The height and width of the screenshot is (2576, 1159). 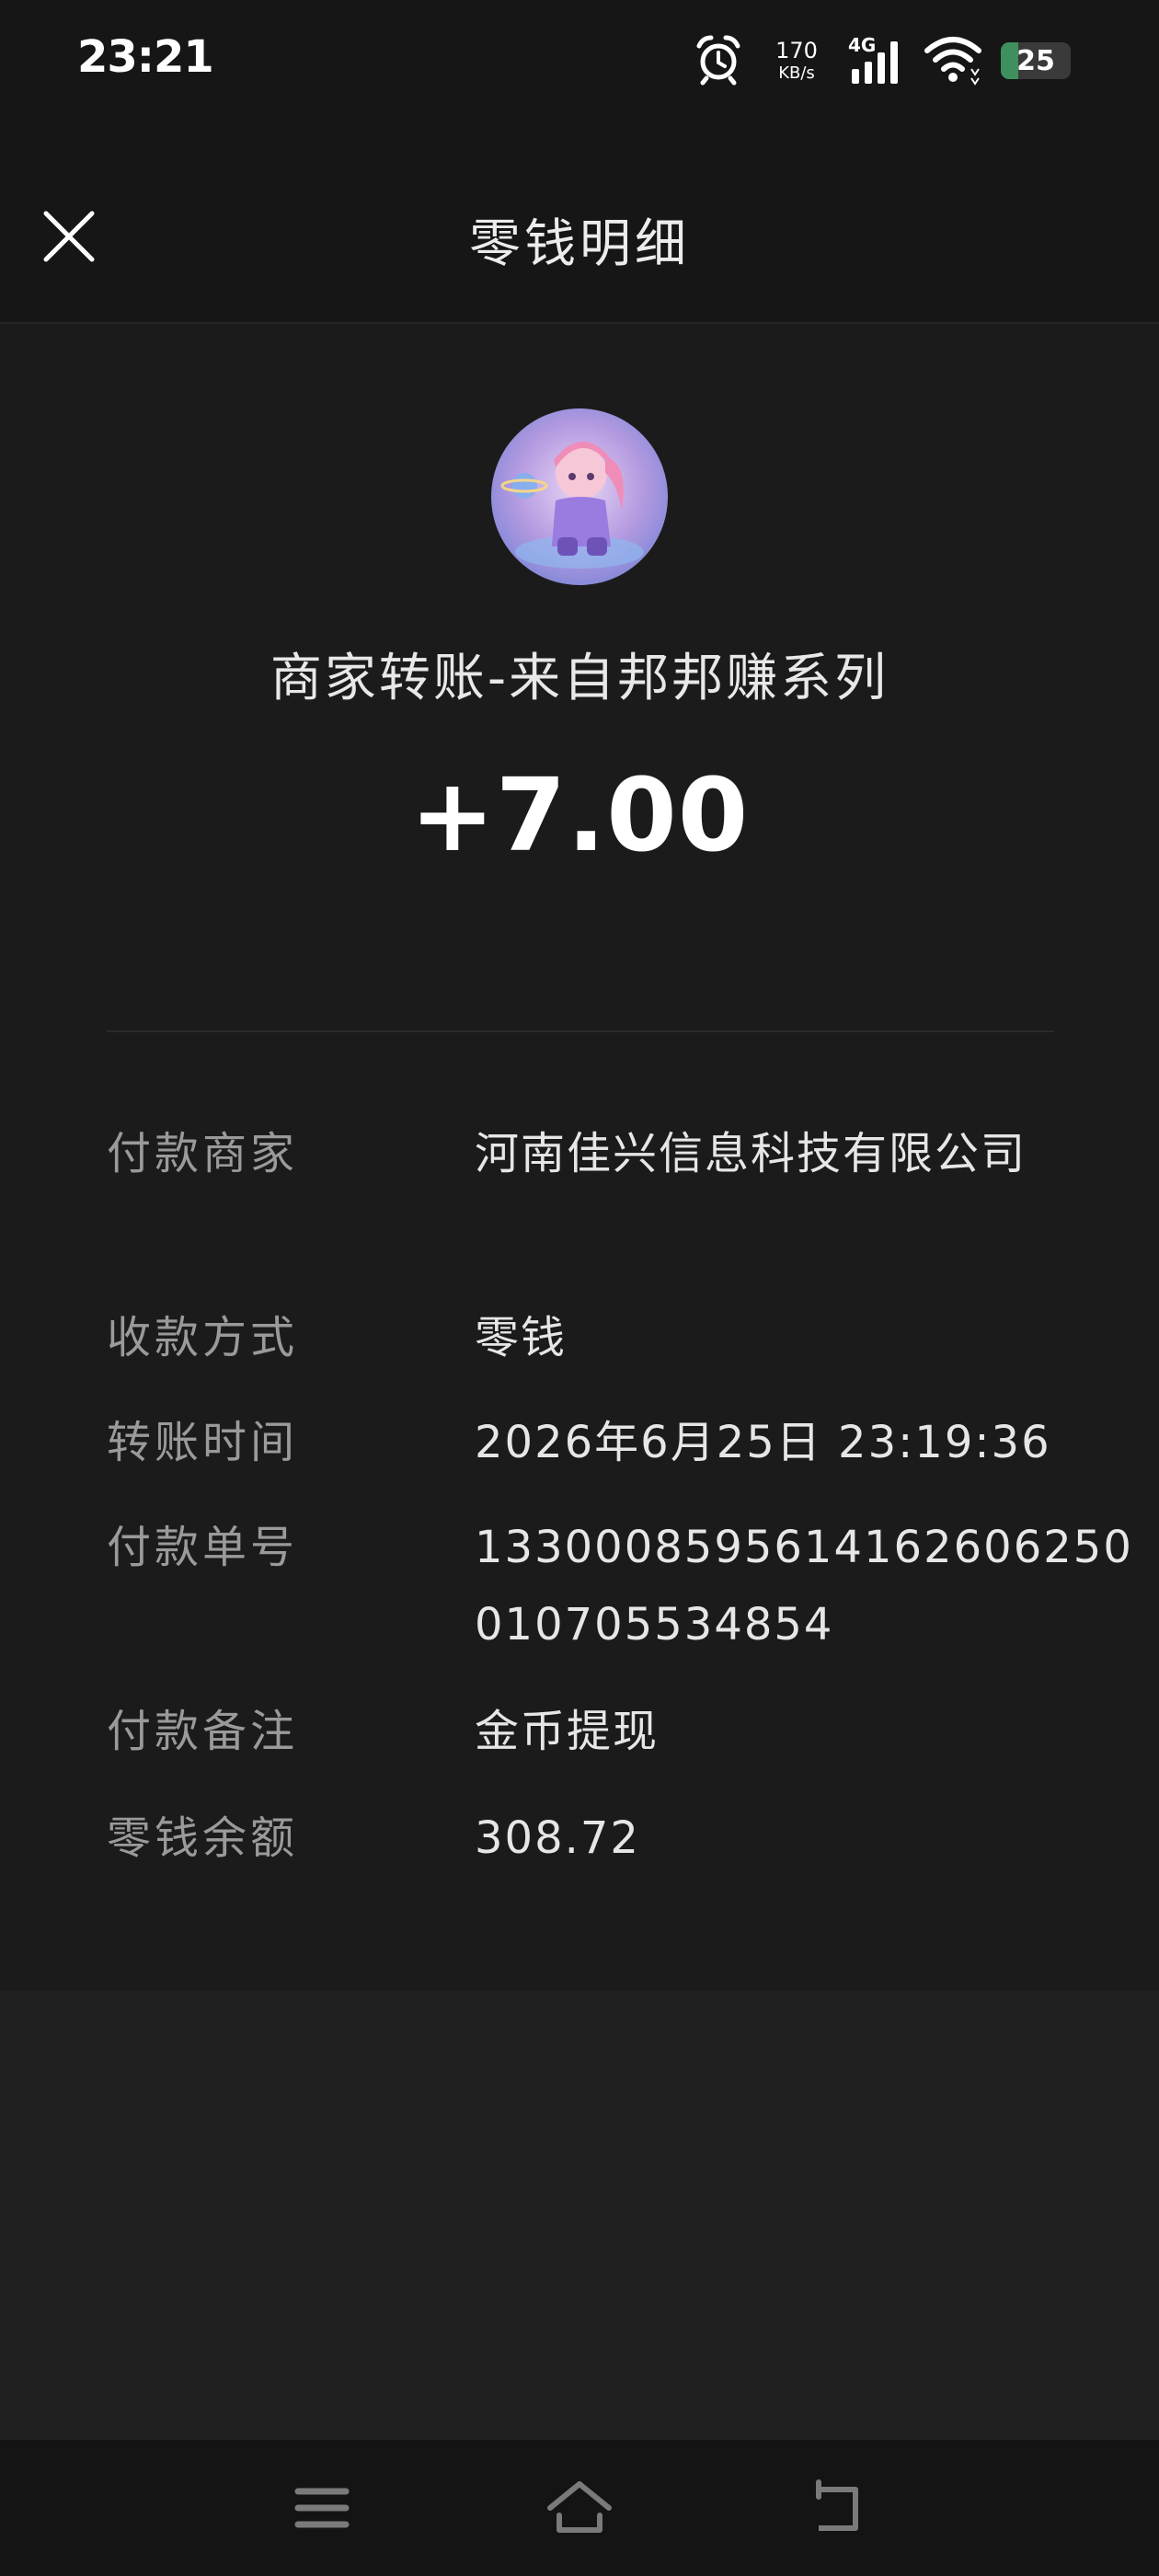 I want to click on home-icon, so click(x=579, y=2507).